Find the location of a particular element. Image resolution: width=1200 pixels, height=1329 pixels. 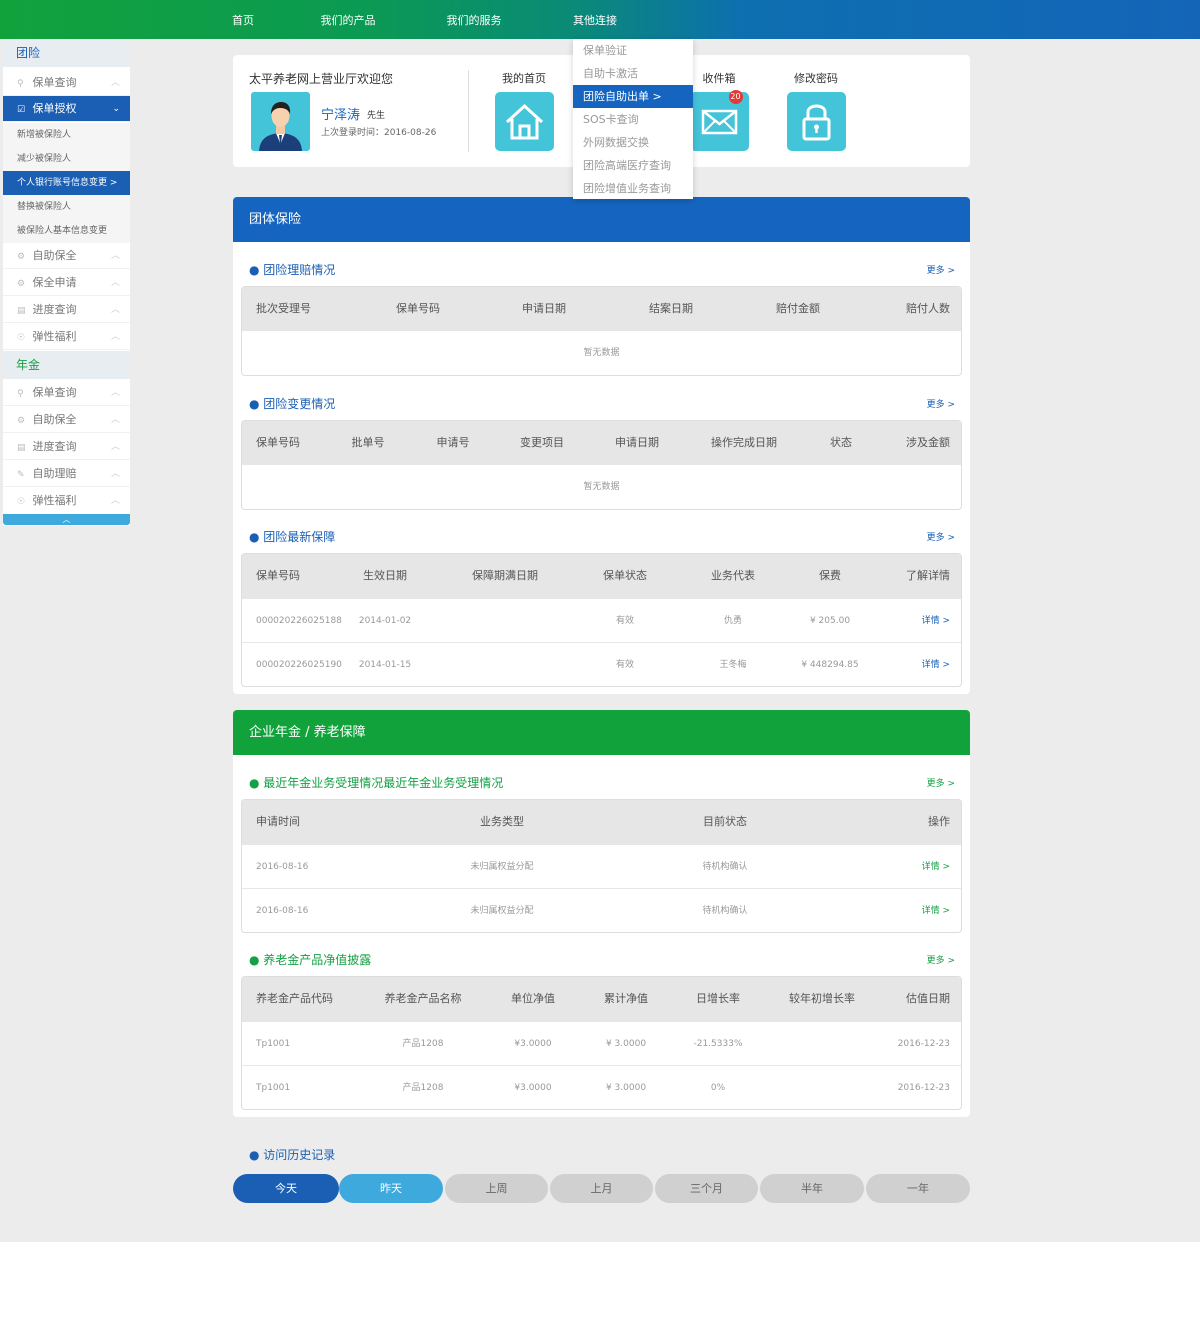

history-one-year-button: 一年 is located at coordinates (918, 1188).